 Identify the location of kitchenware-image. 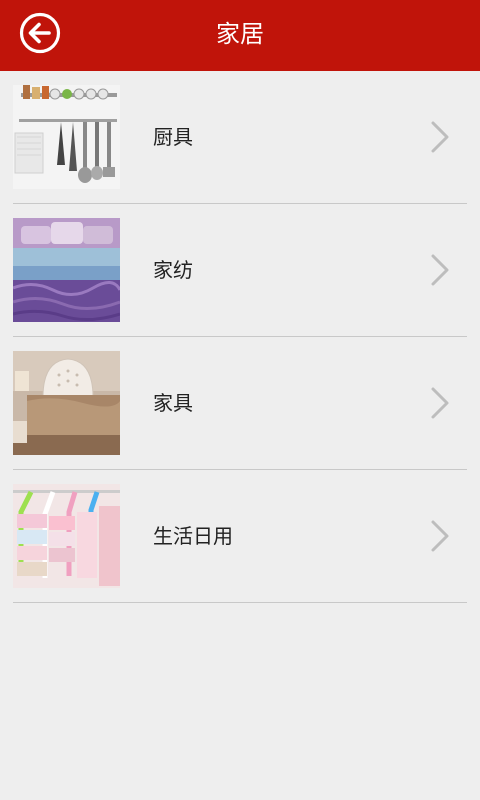
(66, 137).